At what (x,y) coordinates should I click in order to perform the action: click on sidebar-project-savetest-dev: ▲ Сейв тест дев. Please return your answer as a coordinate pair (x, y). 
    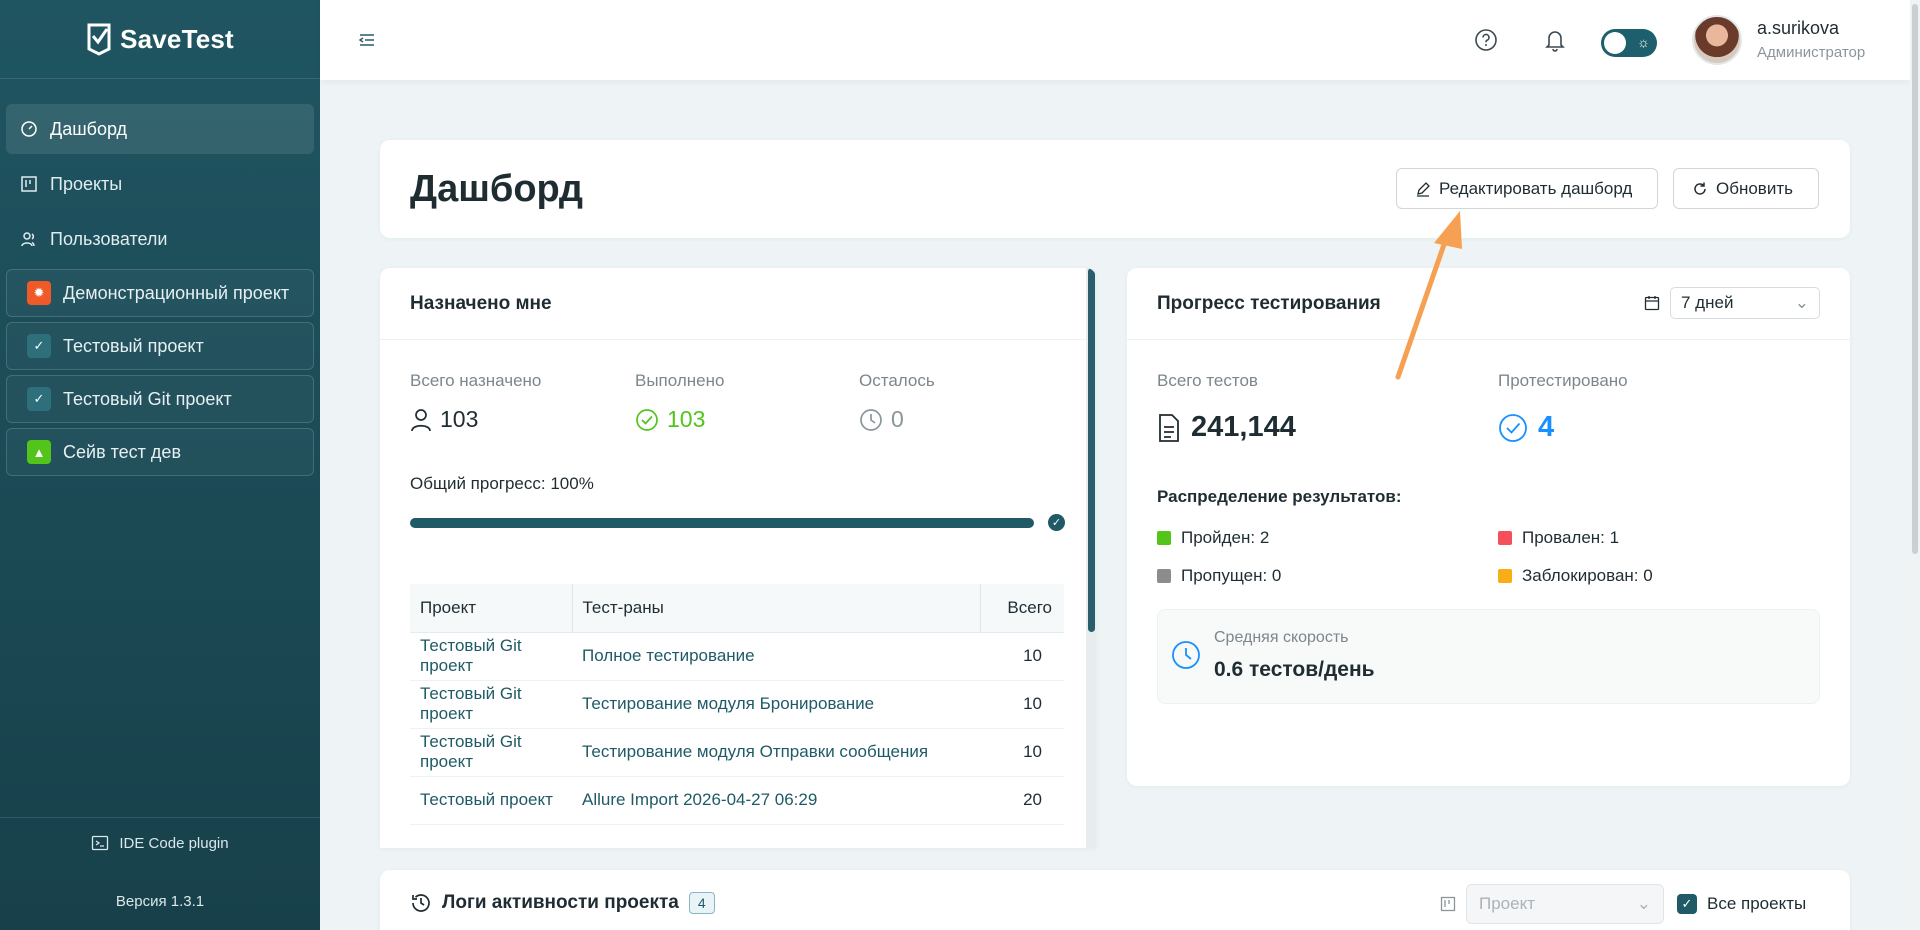
    Looking at the image, I should click on (160, 452).